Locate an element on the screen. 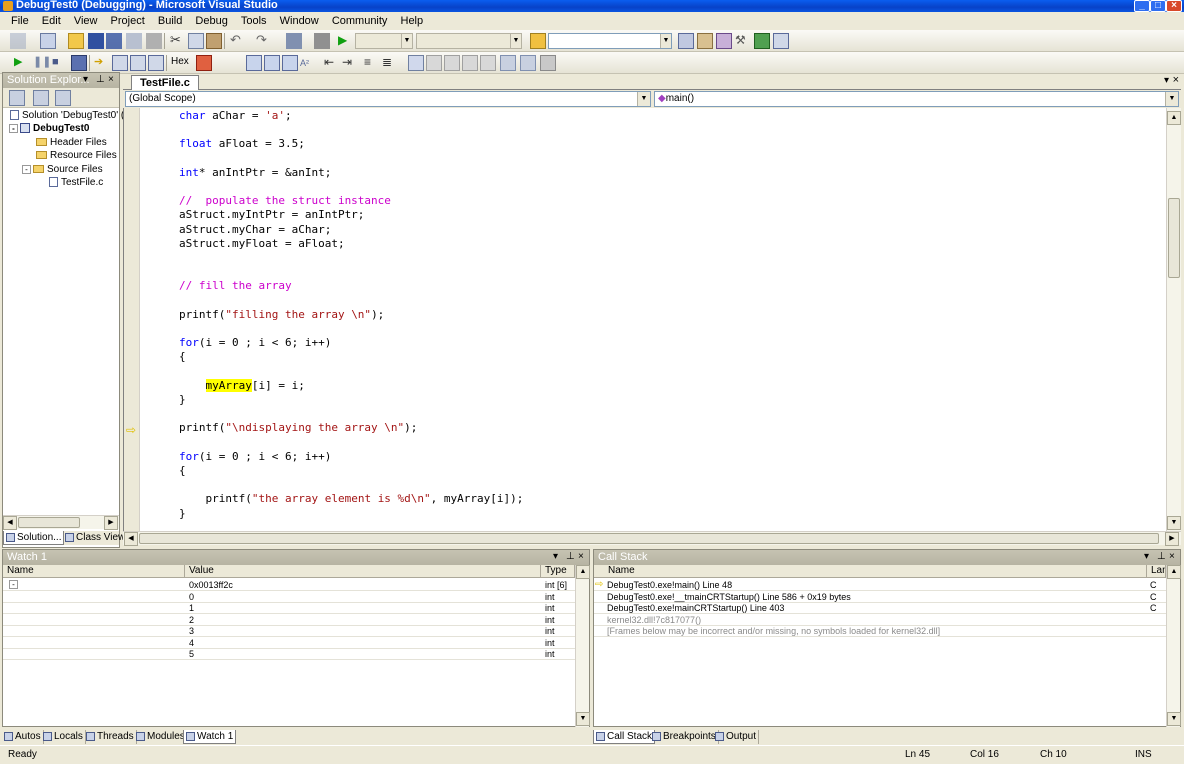 The width and height of the screenshot is (1184, 764). save-icon is located at coordinates (96, 41).